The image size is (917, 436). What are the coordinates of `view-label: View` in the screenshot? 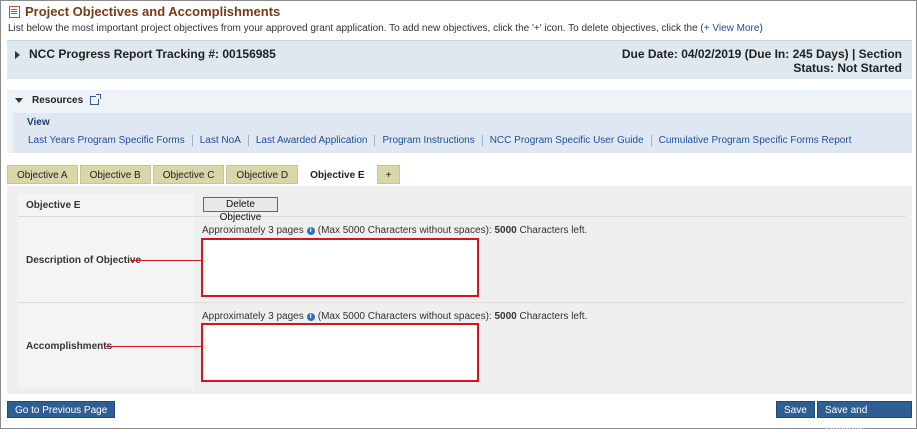 It's located at (38, 122).